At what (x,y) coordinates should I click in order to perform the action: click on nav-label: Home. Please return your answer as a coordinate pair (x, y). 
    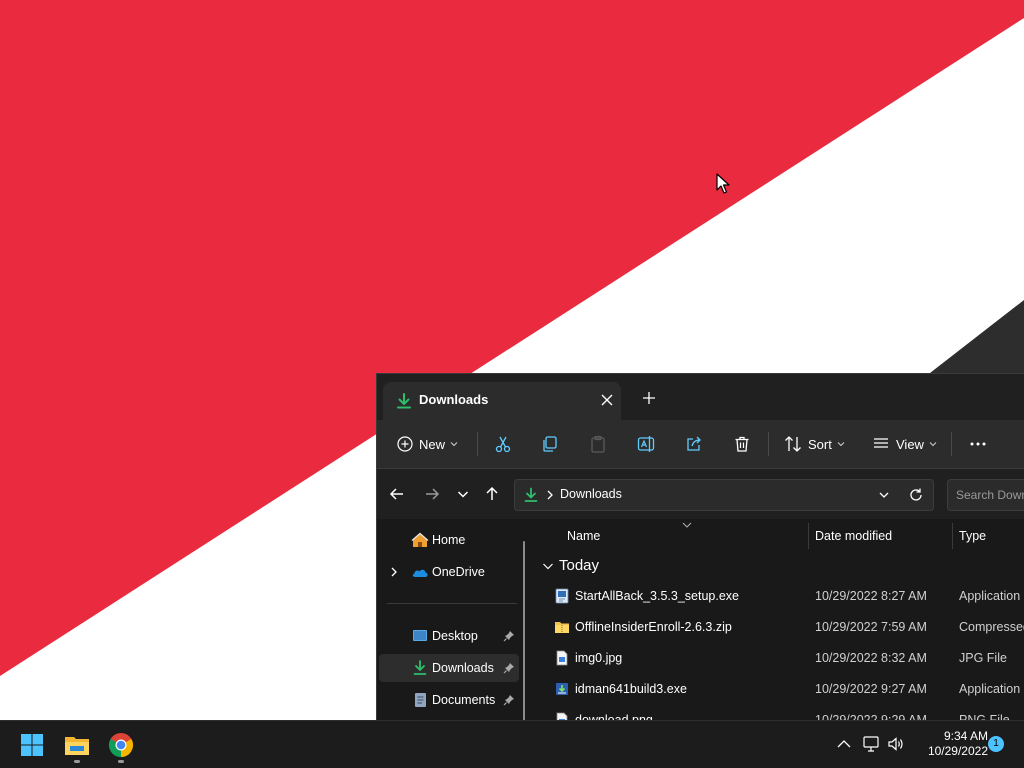
    Looking at the image, I should click on (449, 540).